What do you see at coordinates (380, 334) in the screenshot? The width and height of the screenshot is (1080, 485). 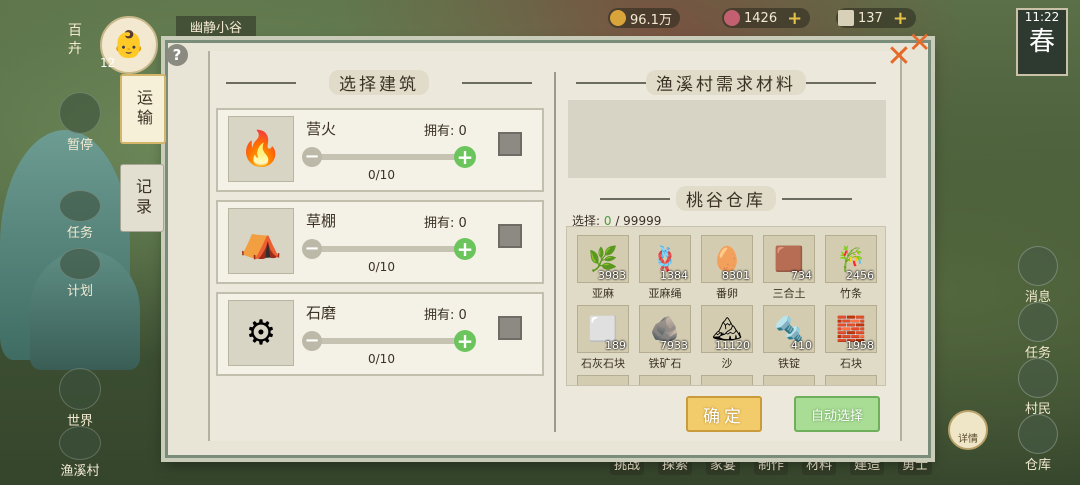 I see `building-card: ⚙ 石磨 拥有: 0 − + 0/10` at bounding box center [380, 334].